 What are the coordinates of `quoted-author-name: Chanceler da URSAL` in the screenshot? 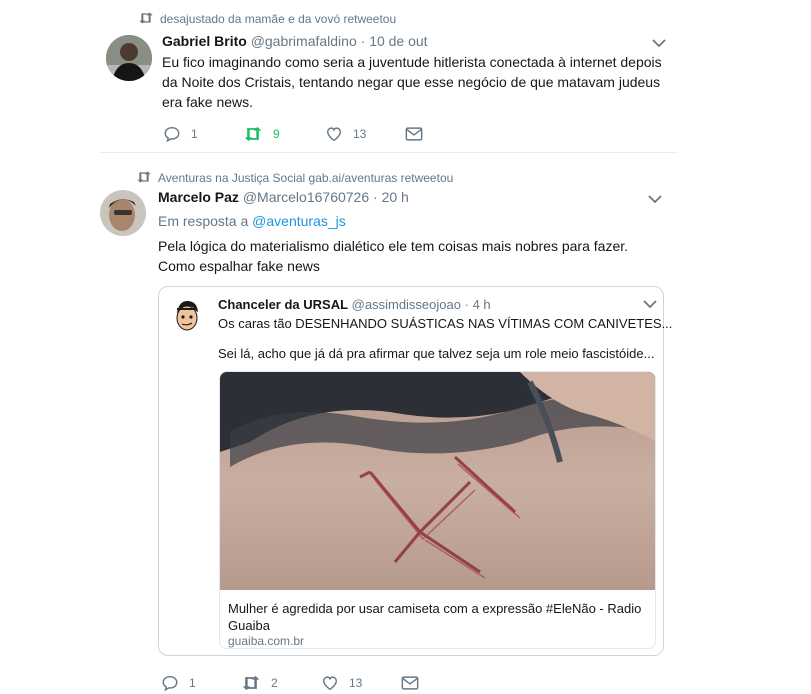 It's located at (283, 304).